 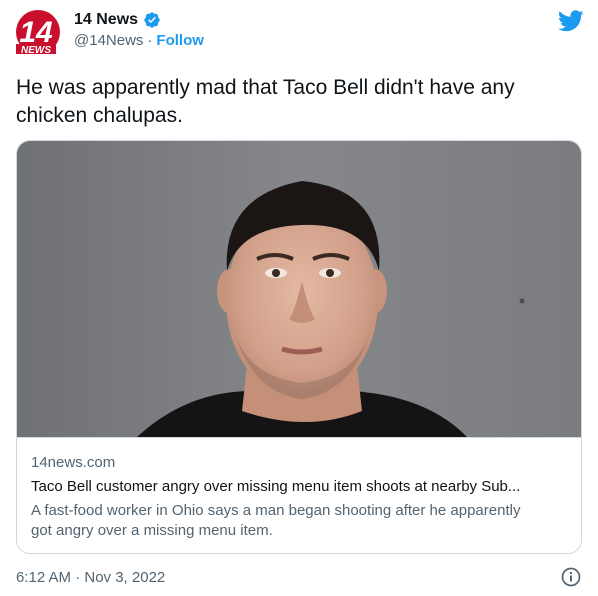 What do you see at coordinates (106, 20) in the screenshot?
I see `account-name: 14 News` at bounding box center [106, 20].